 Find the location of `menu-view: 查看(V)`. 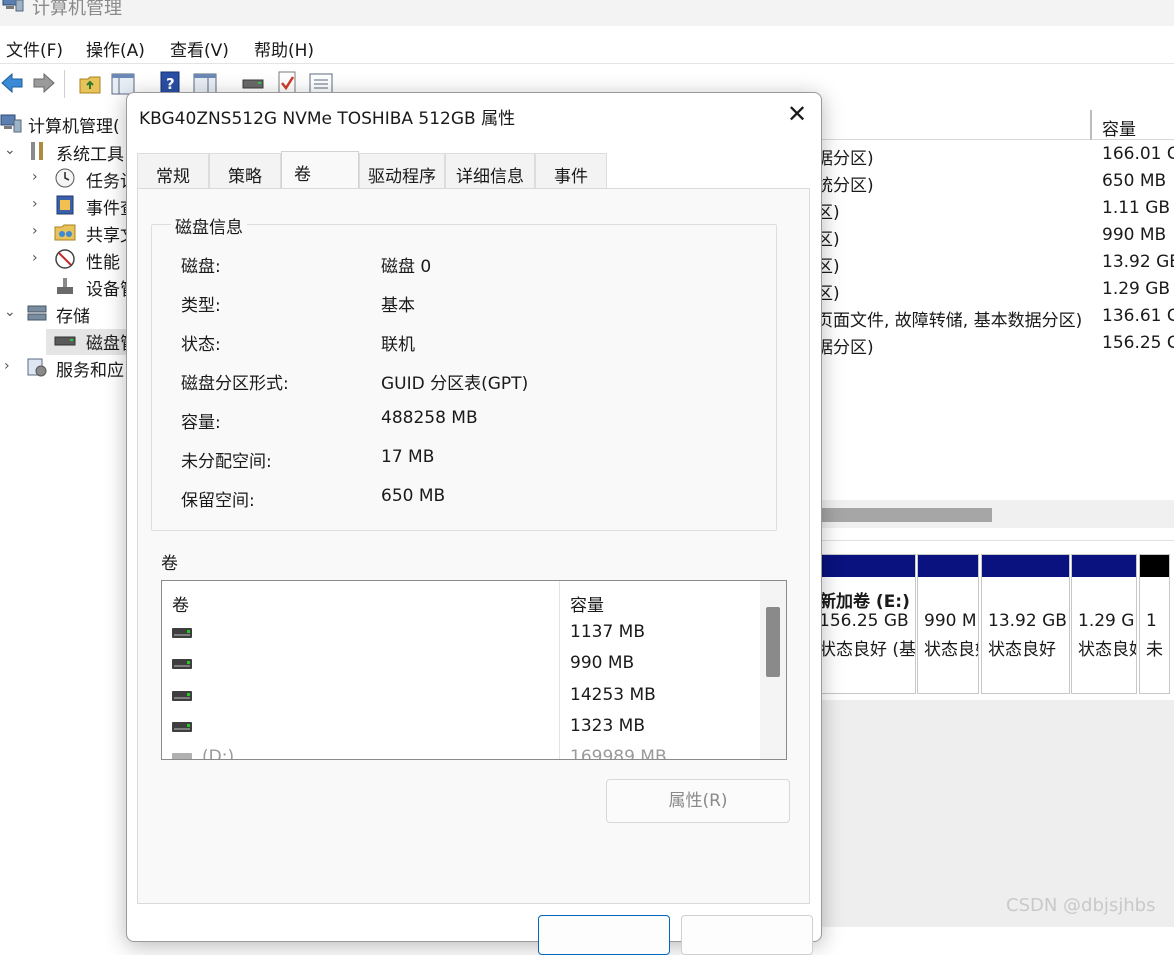

menu-view: 查看(V) is located at coordinates (199, 48).